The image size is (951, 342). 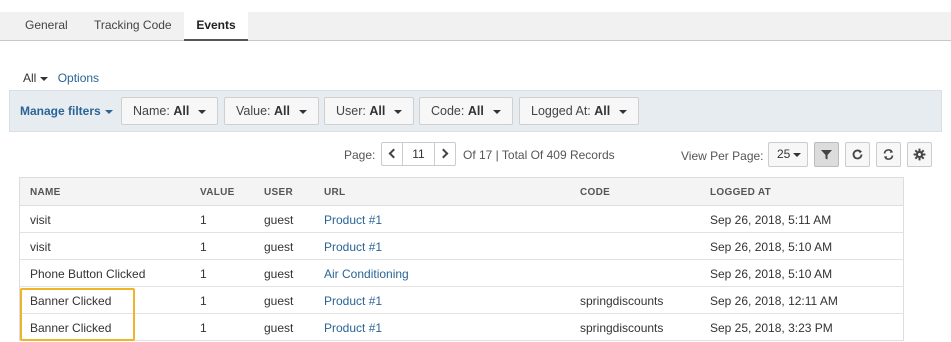 I want to click on next-page-button, so click(x=445, y=154).